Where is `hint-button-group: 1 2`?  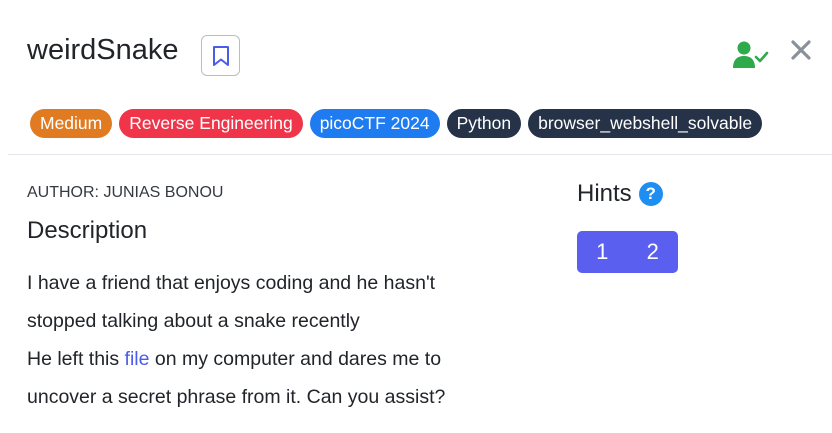
hint-button-group: 1 2 is located at coordinates (627, 252).